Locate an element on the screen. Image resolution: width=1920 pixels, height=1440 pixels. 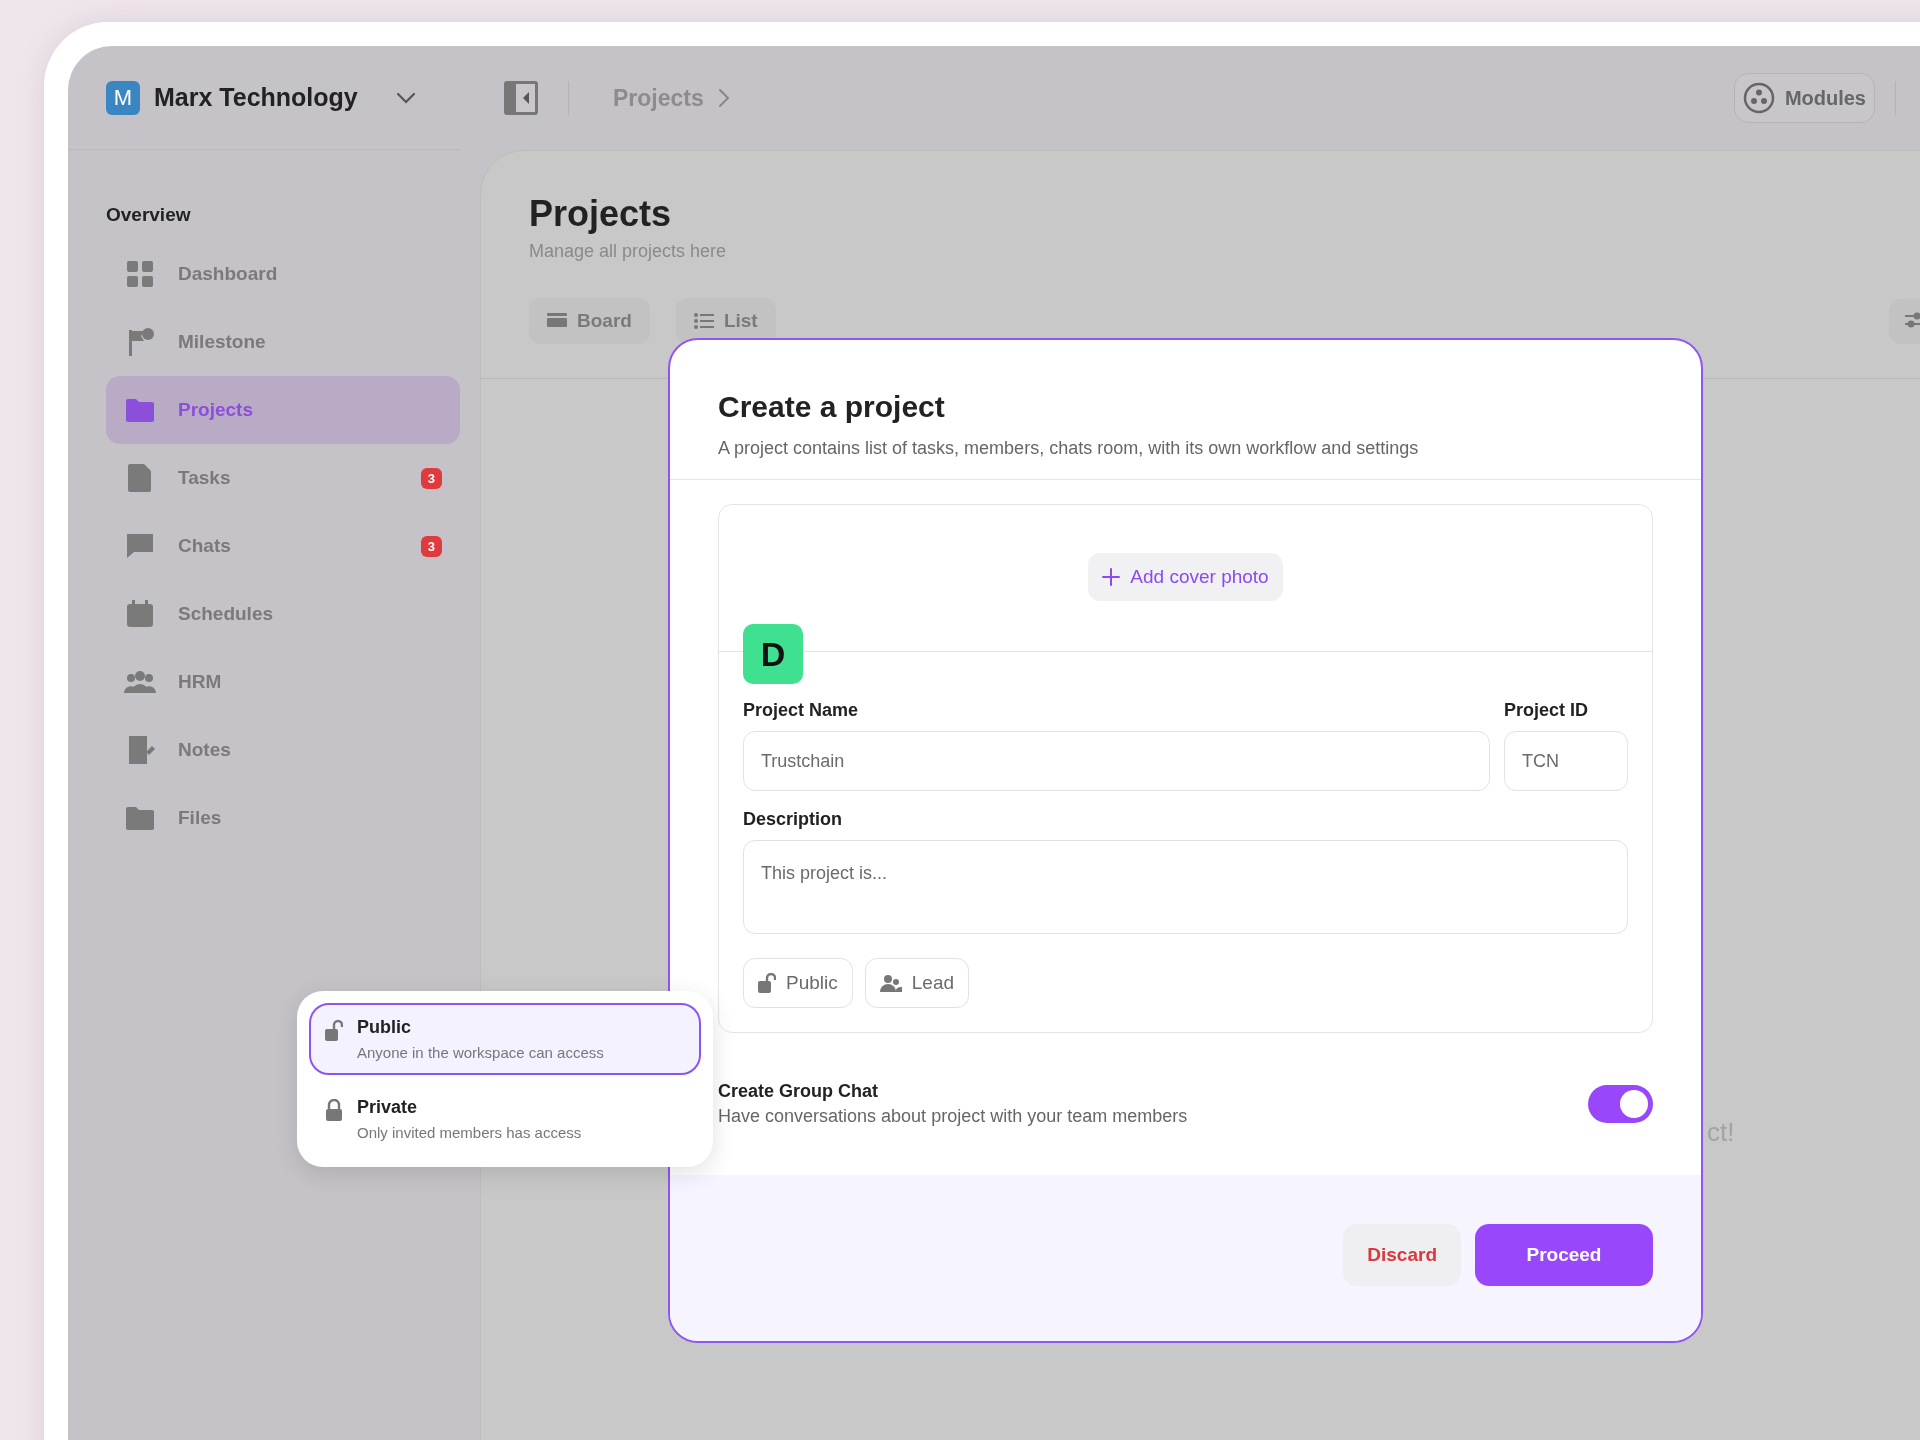
project-name-field: Trustchain is located at coordinates (1116, 761).